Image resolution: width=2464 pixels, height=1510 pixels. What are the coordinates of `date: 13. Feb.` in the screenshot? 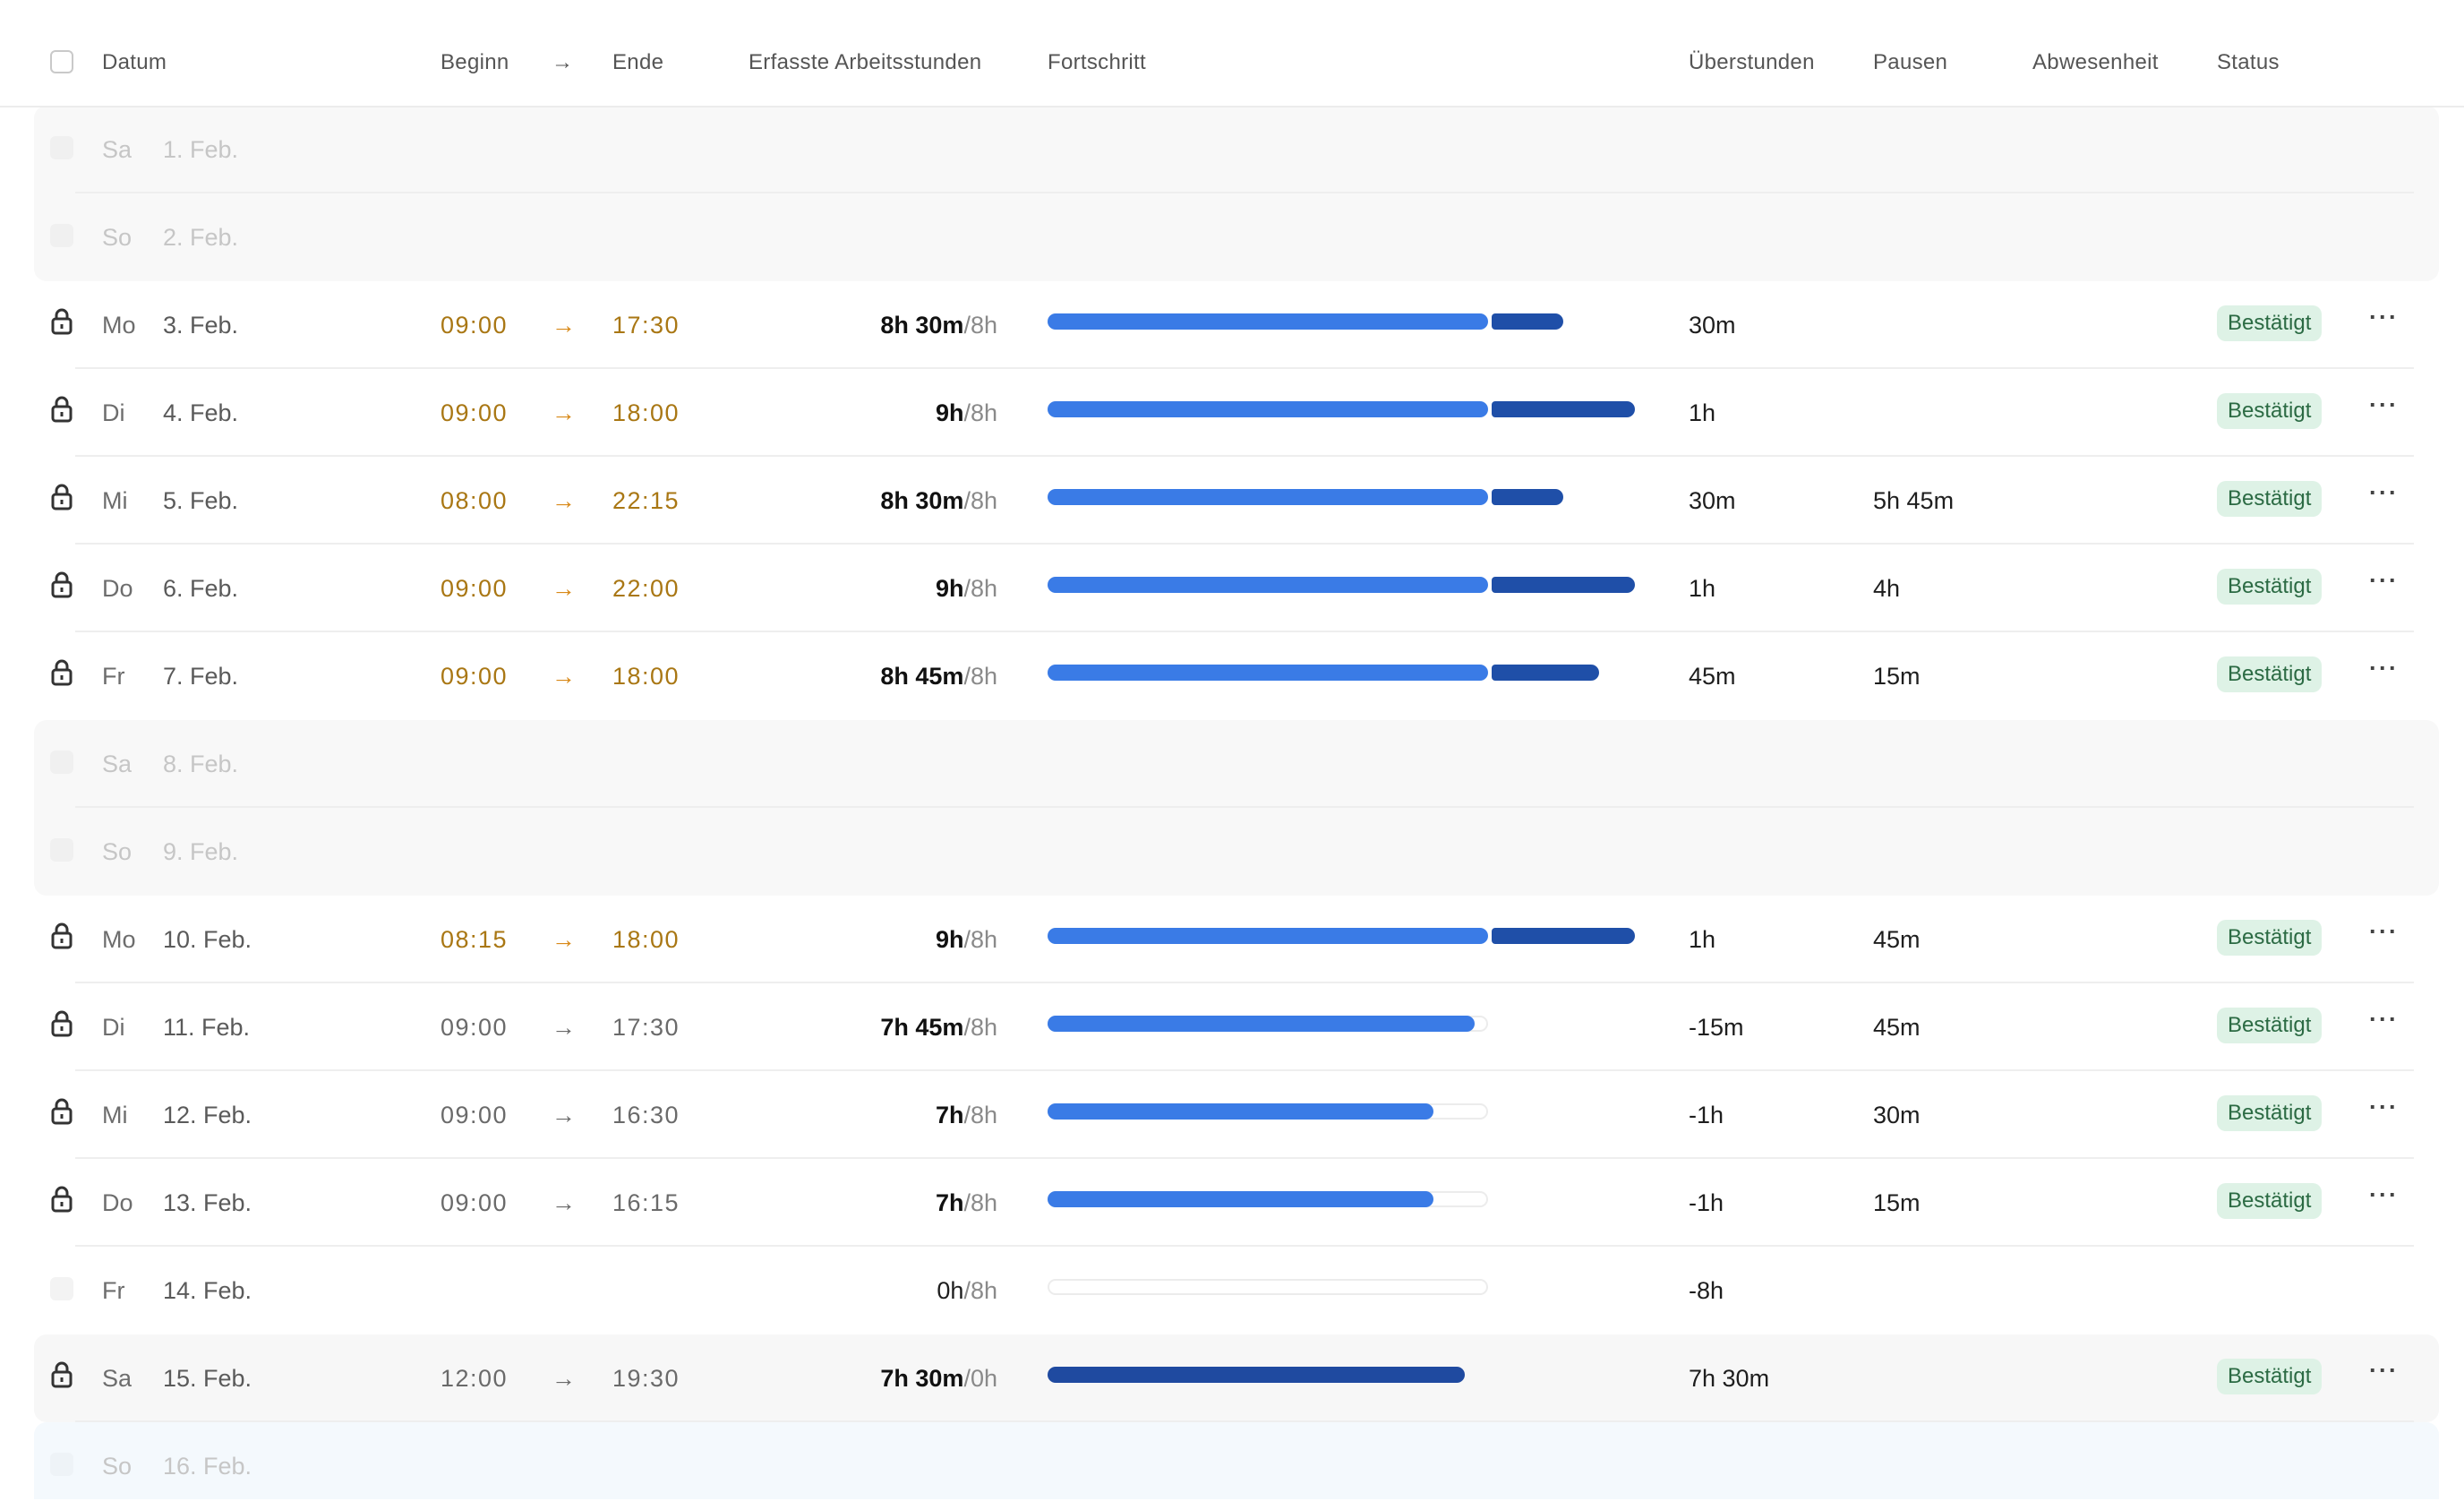 It's located at (207, 1202).